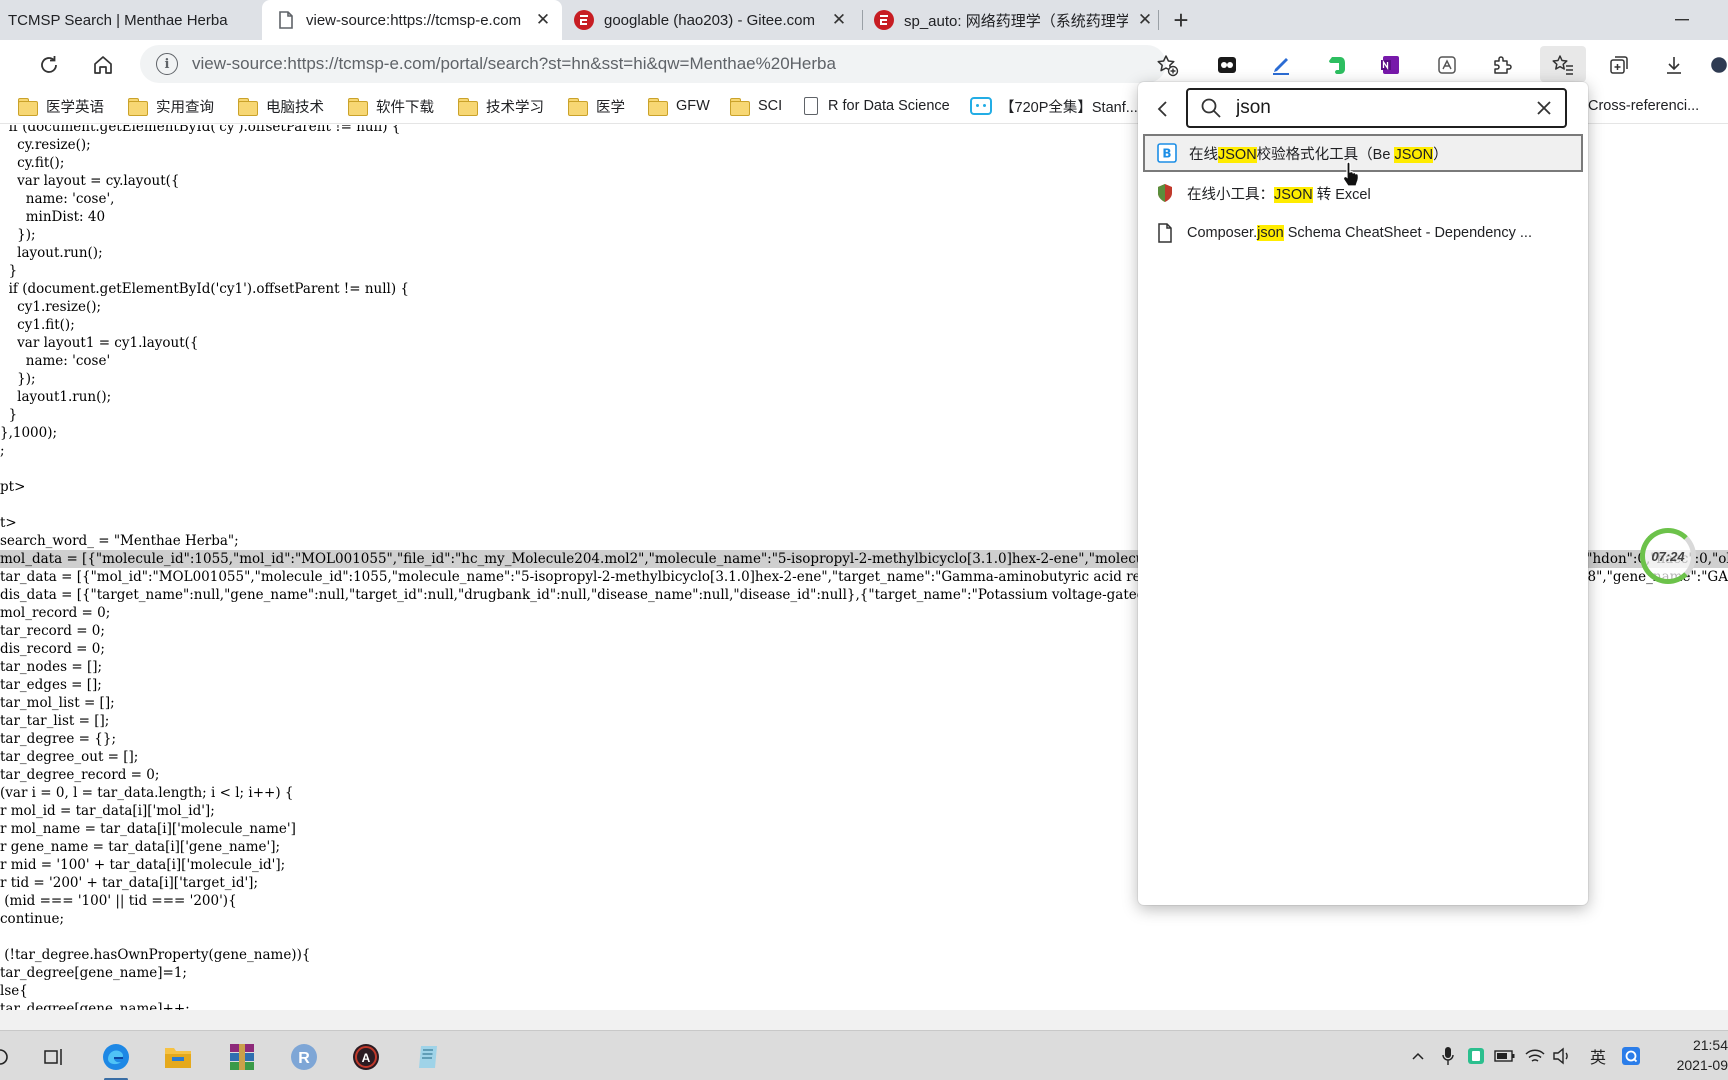 This screenshot has width=1728, height=1080. I want to click on bookmark-folder-ruanjianxiazai: 软件下载, so click(391, 106).